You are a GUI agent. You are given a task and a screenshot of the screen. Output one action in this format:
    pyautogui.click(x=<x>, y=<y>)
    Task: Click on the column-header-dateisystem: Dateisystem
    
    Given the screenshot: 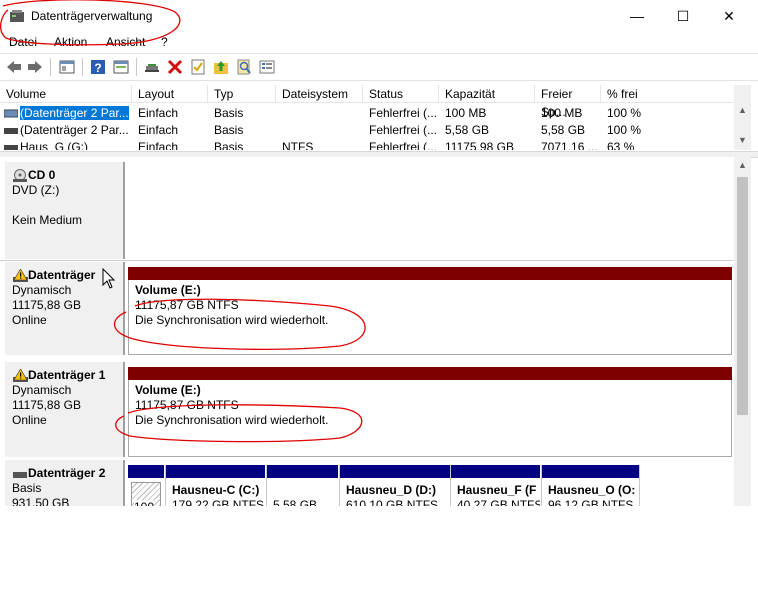 What is the action you would take?
    pyautogui.click(x=319, y=94)
    